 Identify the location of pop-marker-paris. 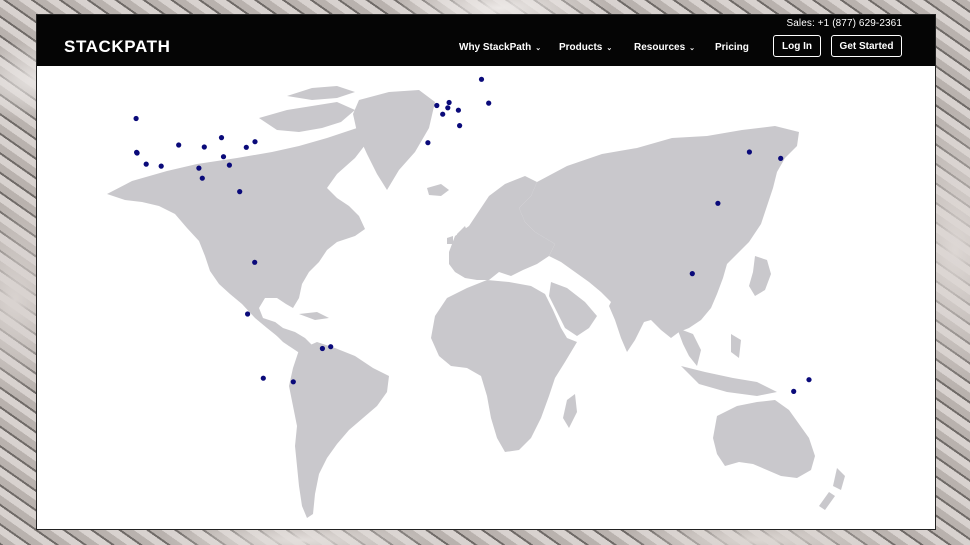
(443, 114).